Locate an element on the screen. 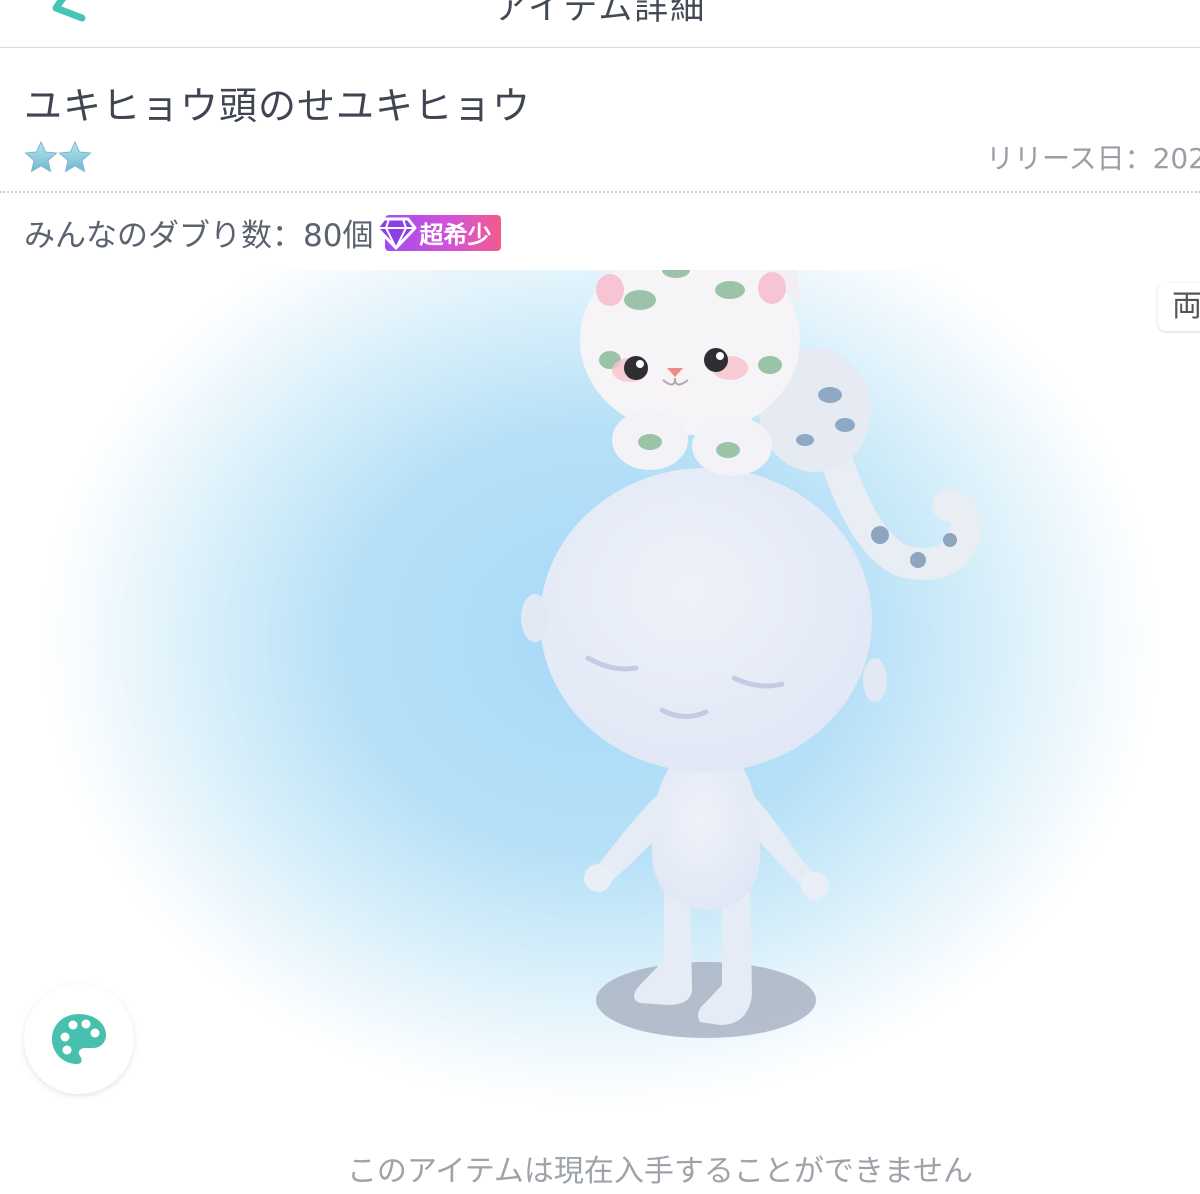 The image size is (1200, 1194). availability-note: このアイテムは現在入手することができません is located at coordinates (660, 1171).